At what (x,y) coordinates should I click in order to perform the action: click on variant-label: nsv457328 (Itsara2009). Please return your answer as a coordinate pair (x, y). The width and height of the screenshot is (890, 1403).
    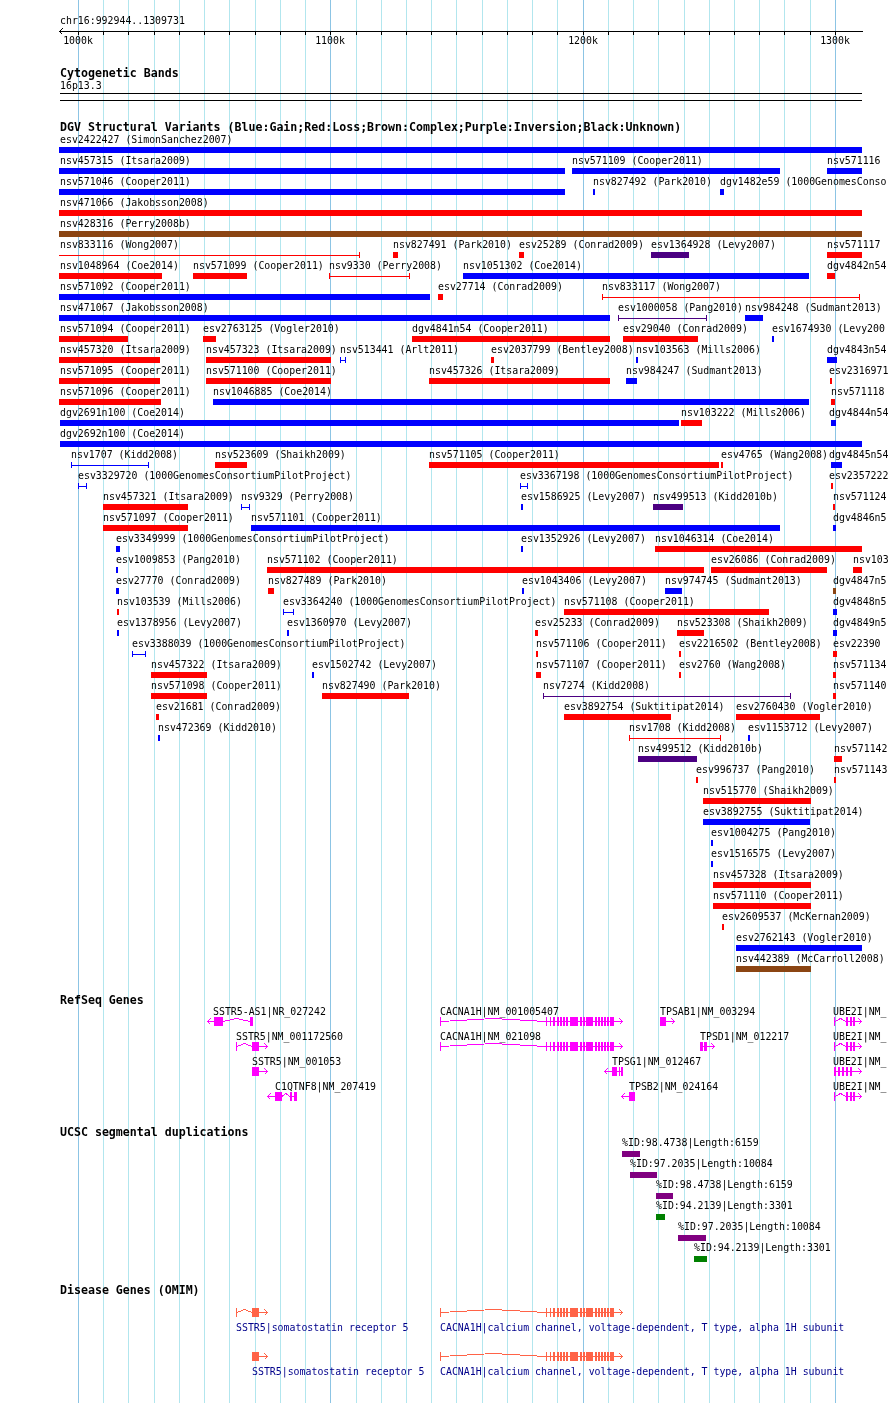
    Looking at the image, I should click on (778, 875).